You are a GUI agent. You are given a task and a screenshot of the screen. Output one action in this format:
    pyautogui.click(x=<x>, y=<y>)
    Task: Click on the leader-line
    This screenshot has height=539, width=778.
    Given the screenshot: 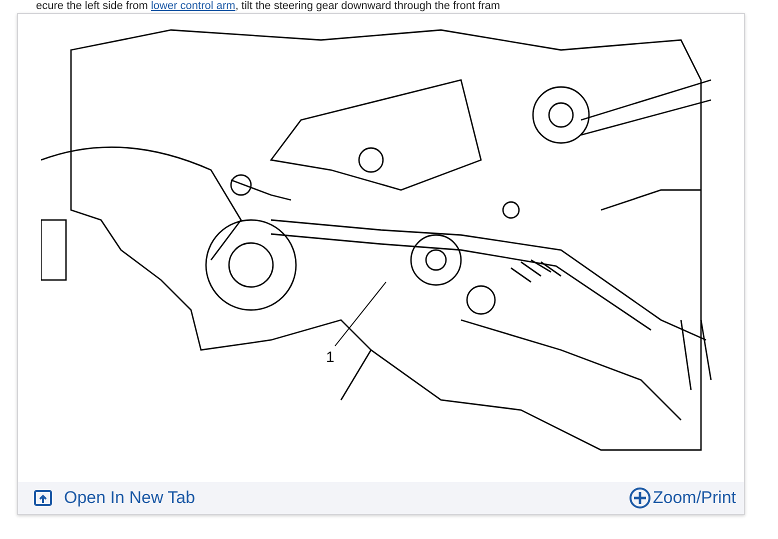 What is the action you would take?
    pyautogui.click(x=360, y=314)
    